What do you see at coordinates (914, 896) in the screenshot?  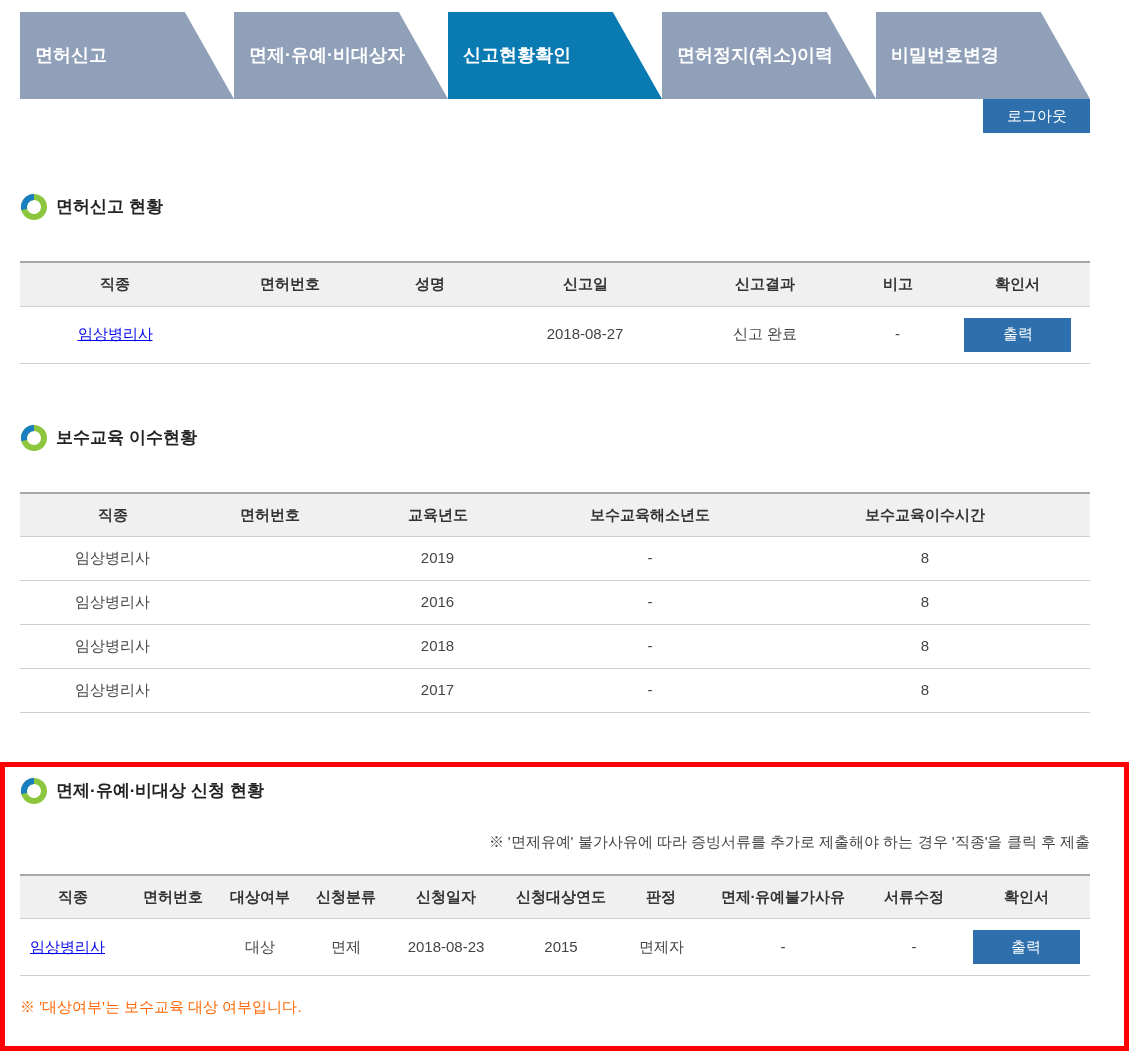 I see `column-header: 서류수정` at bounding box center [914, 896].